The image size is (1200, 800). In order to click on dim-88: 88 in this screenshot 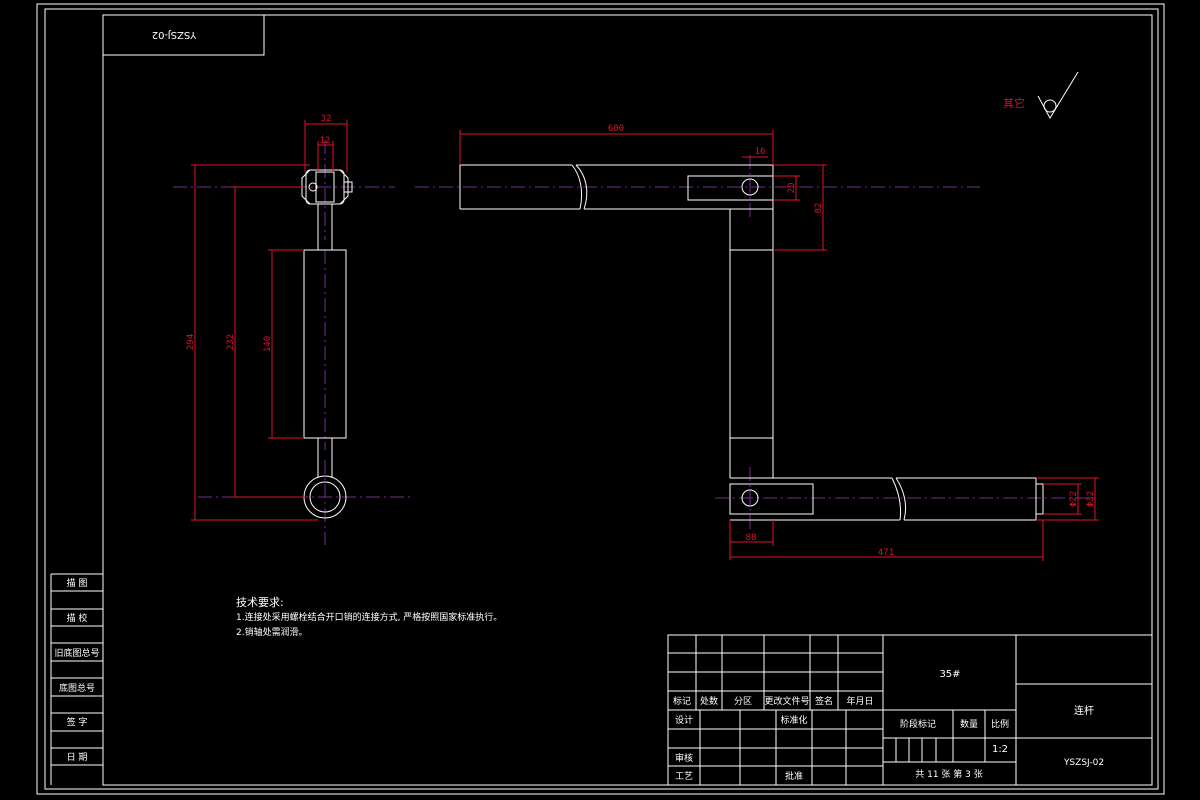, I will do `click(751, 538)`.